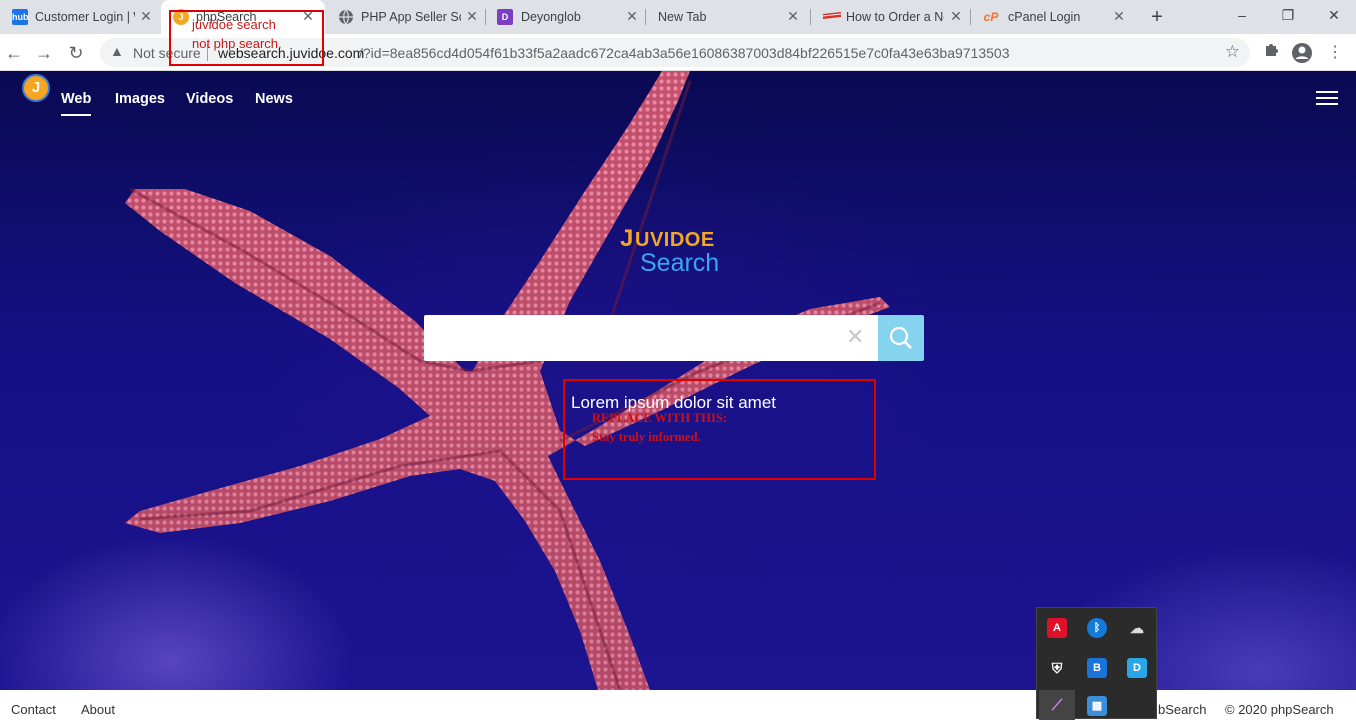 This screenshot has height=720, width=1356. I want to click on annotation-tab-line1: juvidoe search, so click(234, 24).